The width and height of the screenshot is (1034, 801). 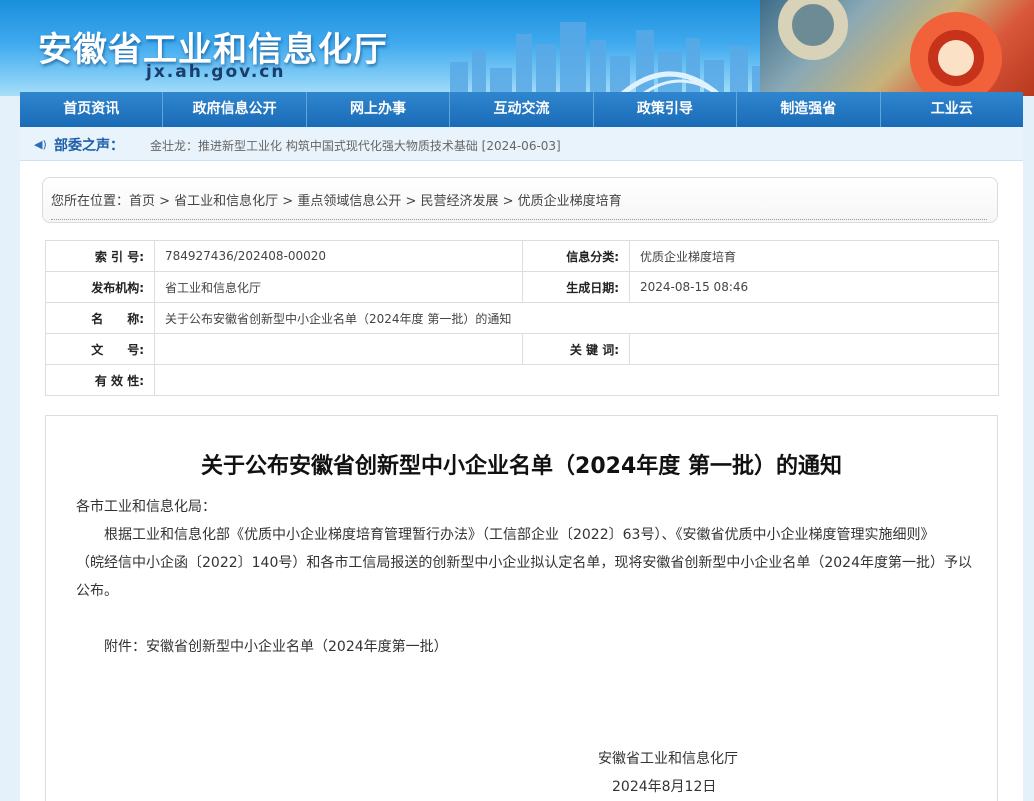 I want to click on index-value: 784927436/202408-00020, so click(x=338, y=256).